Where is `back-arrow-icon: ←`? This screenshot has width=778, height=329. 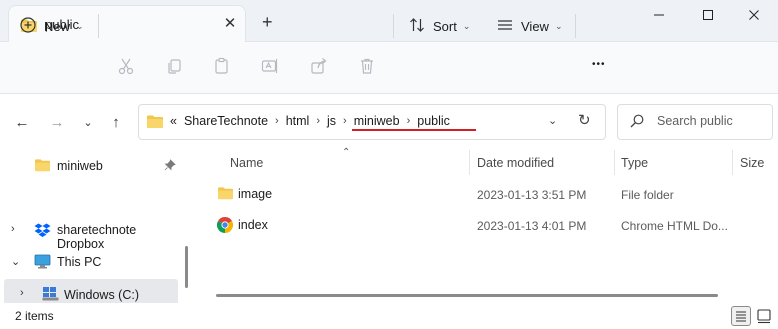 back-arrow-icon: ← is located at coordinates (22, 123).